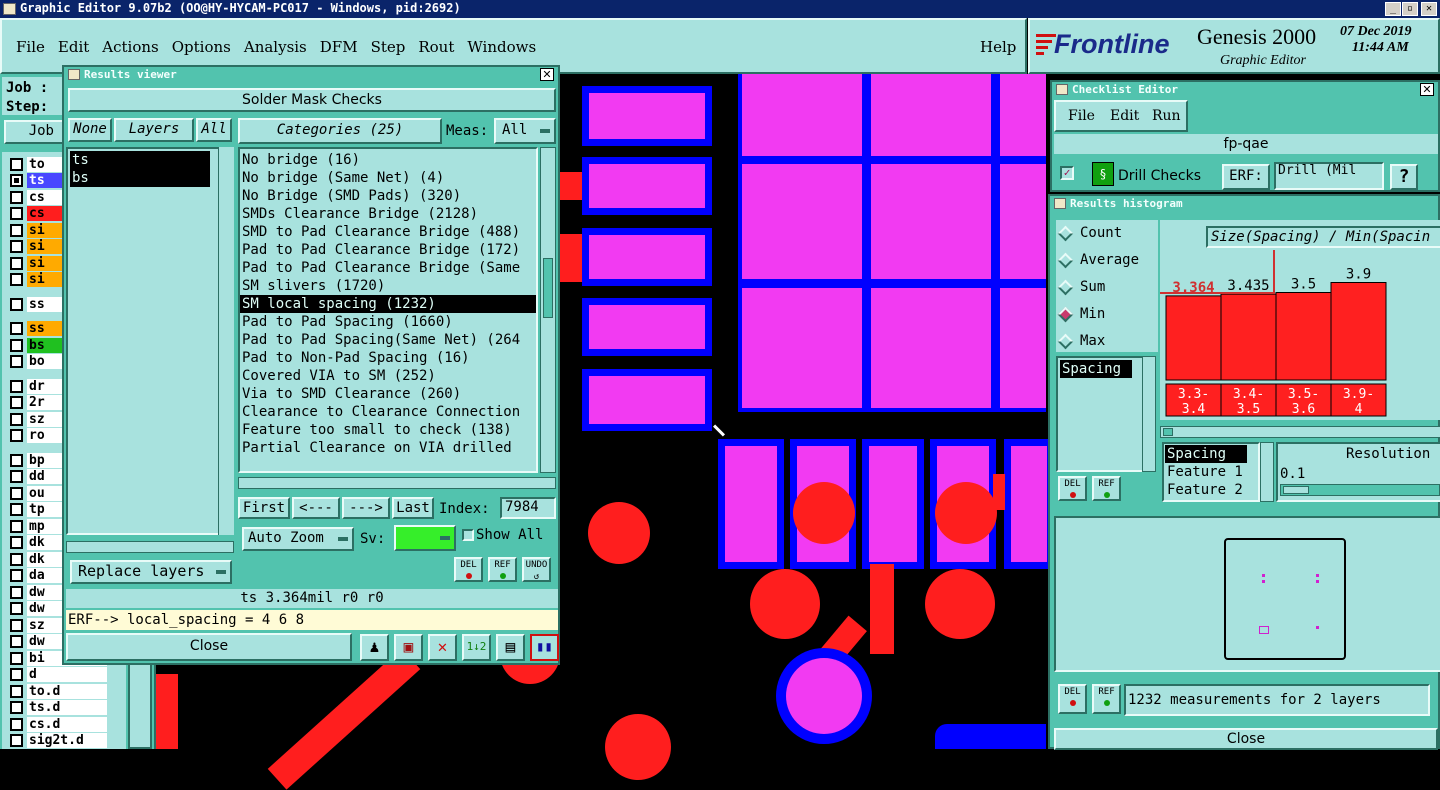 This screenshot has width=1440, height=790. Describe the element at coordinates (468, 535) in the screenshot. I see `show-all-checkbox` at that location.